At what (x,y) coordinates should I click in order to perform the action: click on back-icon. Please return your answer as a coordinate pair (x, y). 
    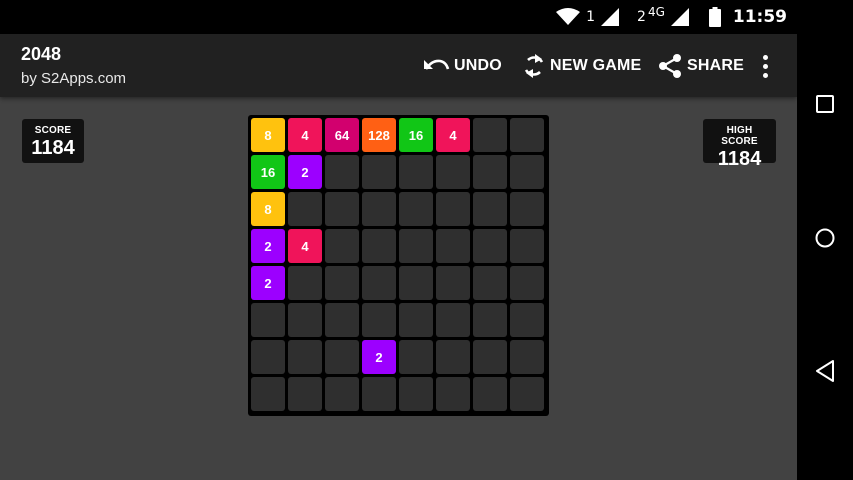
    Looking at the image, I should click on (825, 373).